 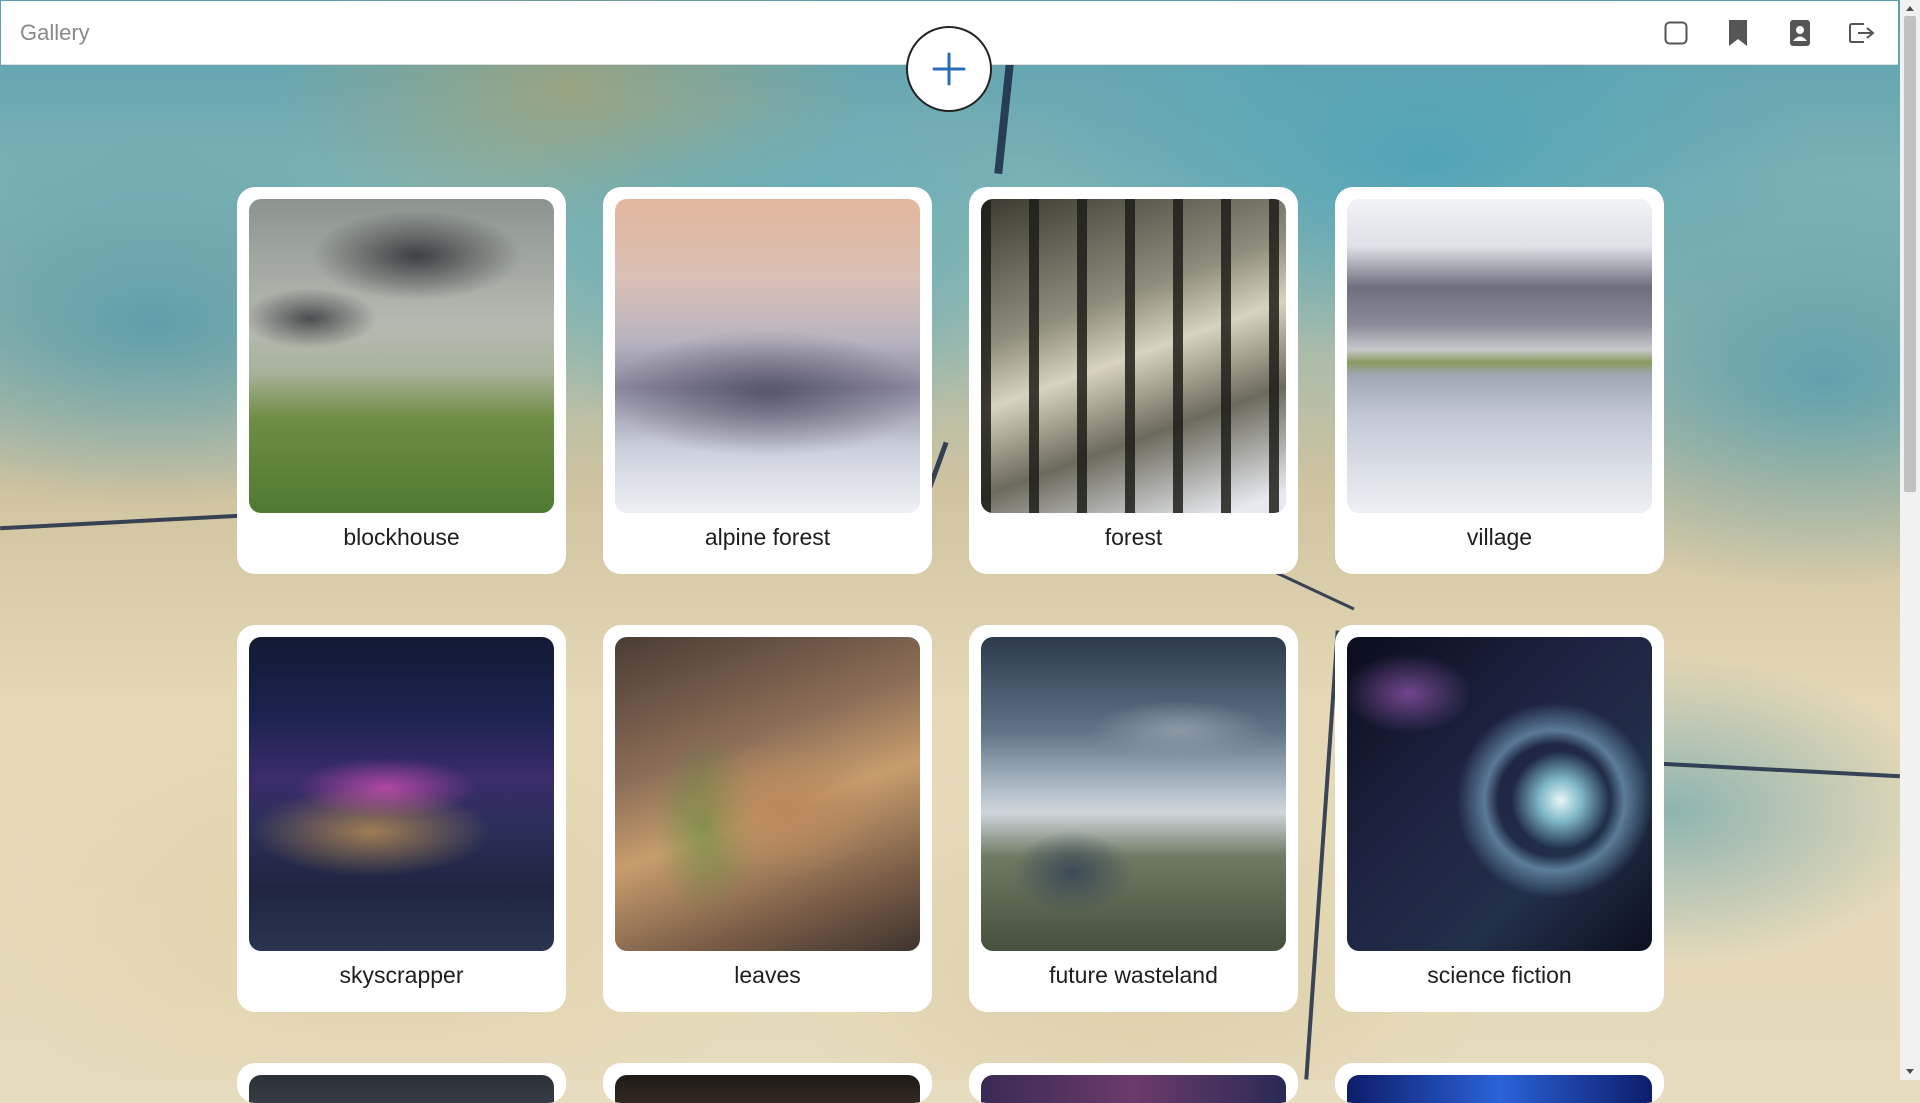 I want to click on add-image-button, so click(x=949, y=69).